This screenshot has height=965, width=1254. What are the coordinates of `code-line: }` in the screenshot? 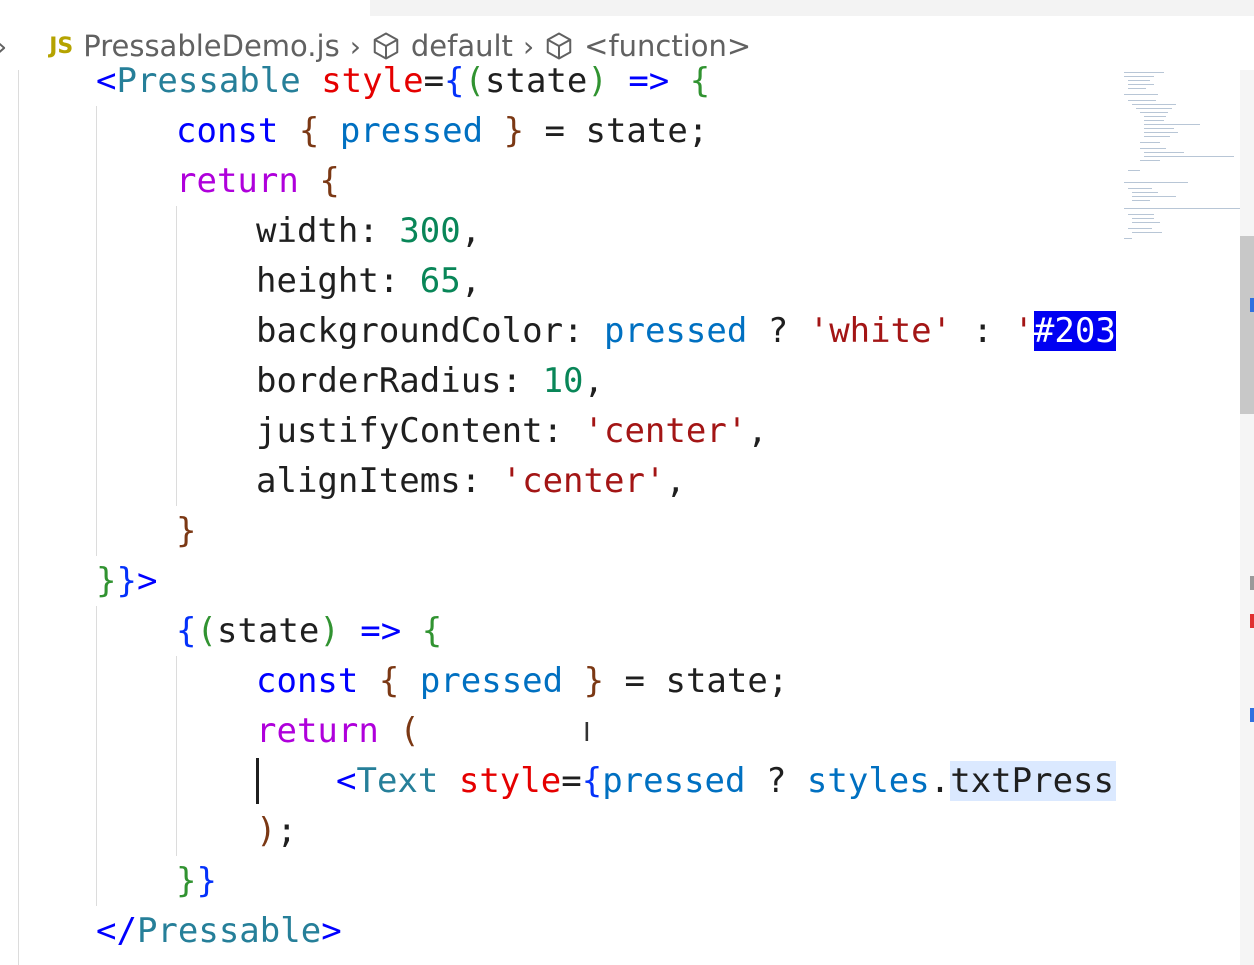 It's located at (186, 531).